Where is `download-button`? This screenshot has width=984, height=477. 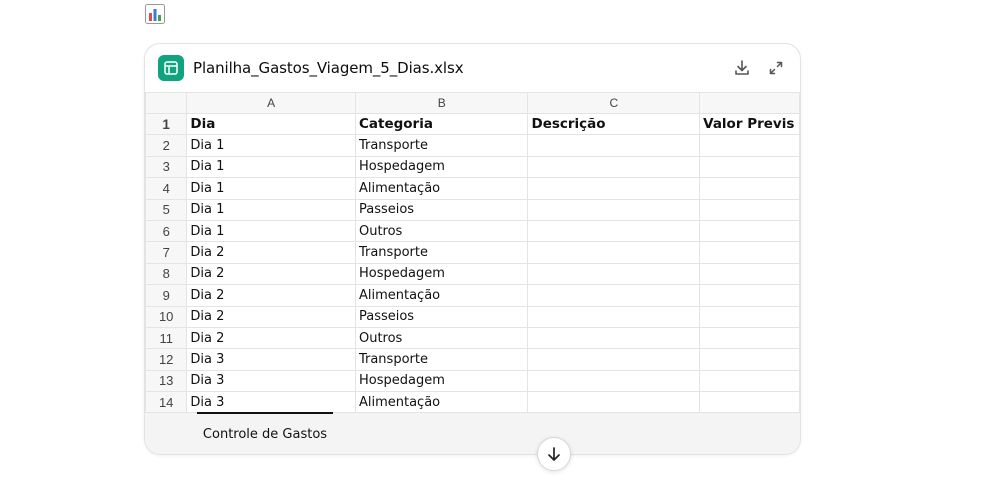
download-button is located at coordinates (742, 68).